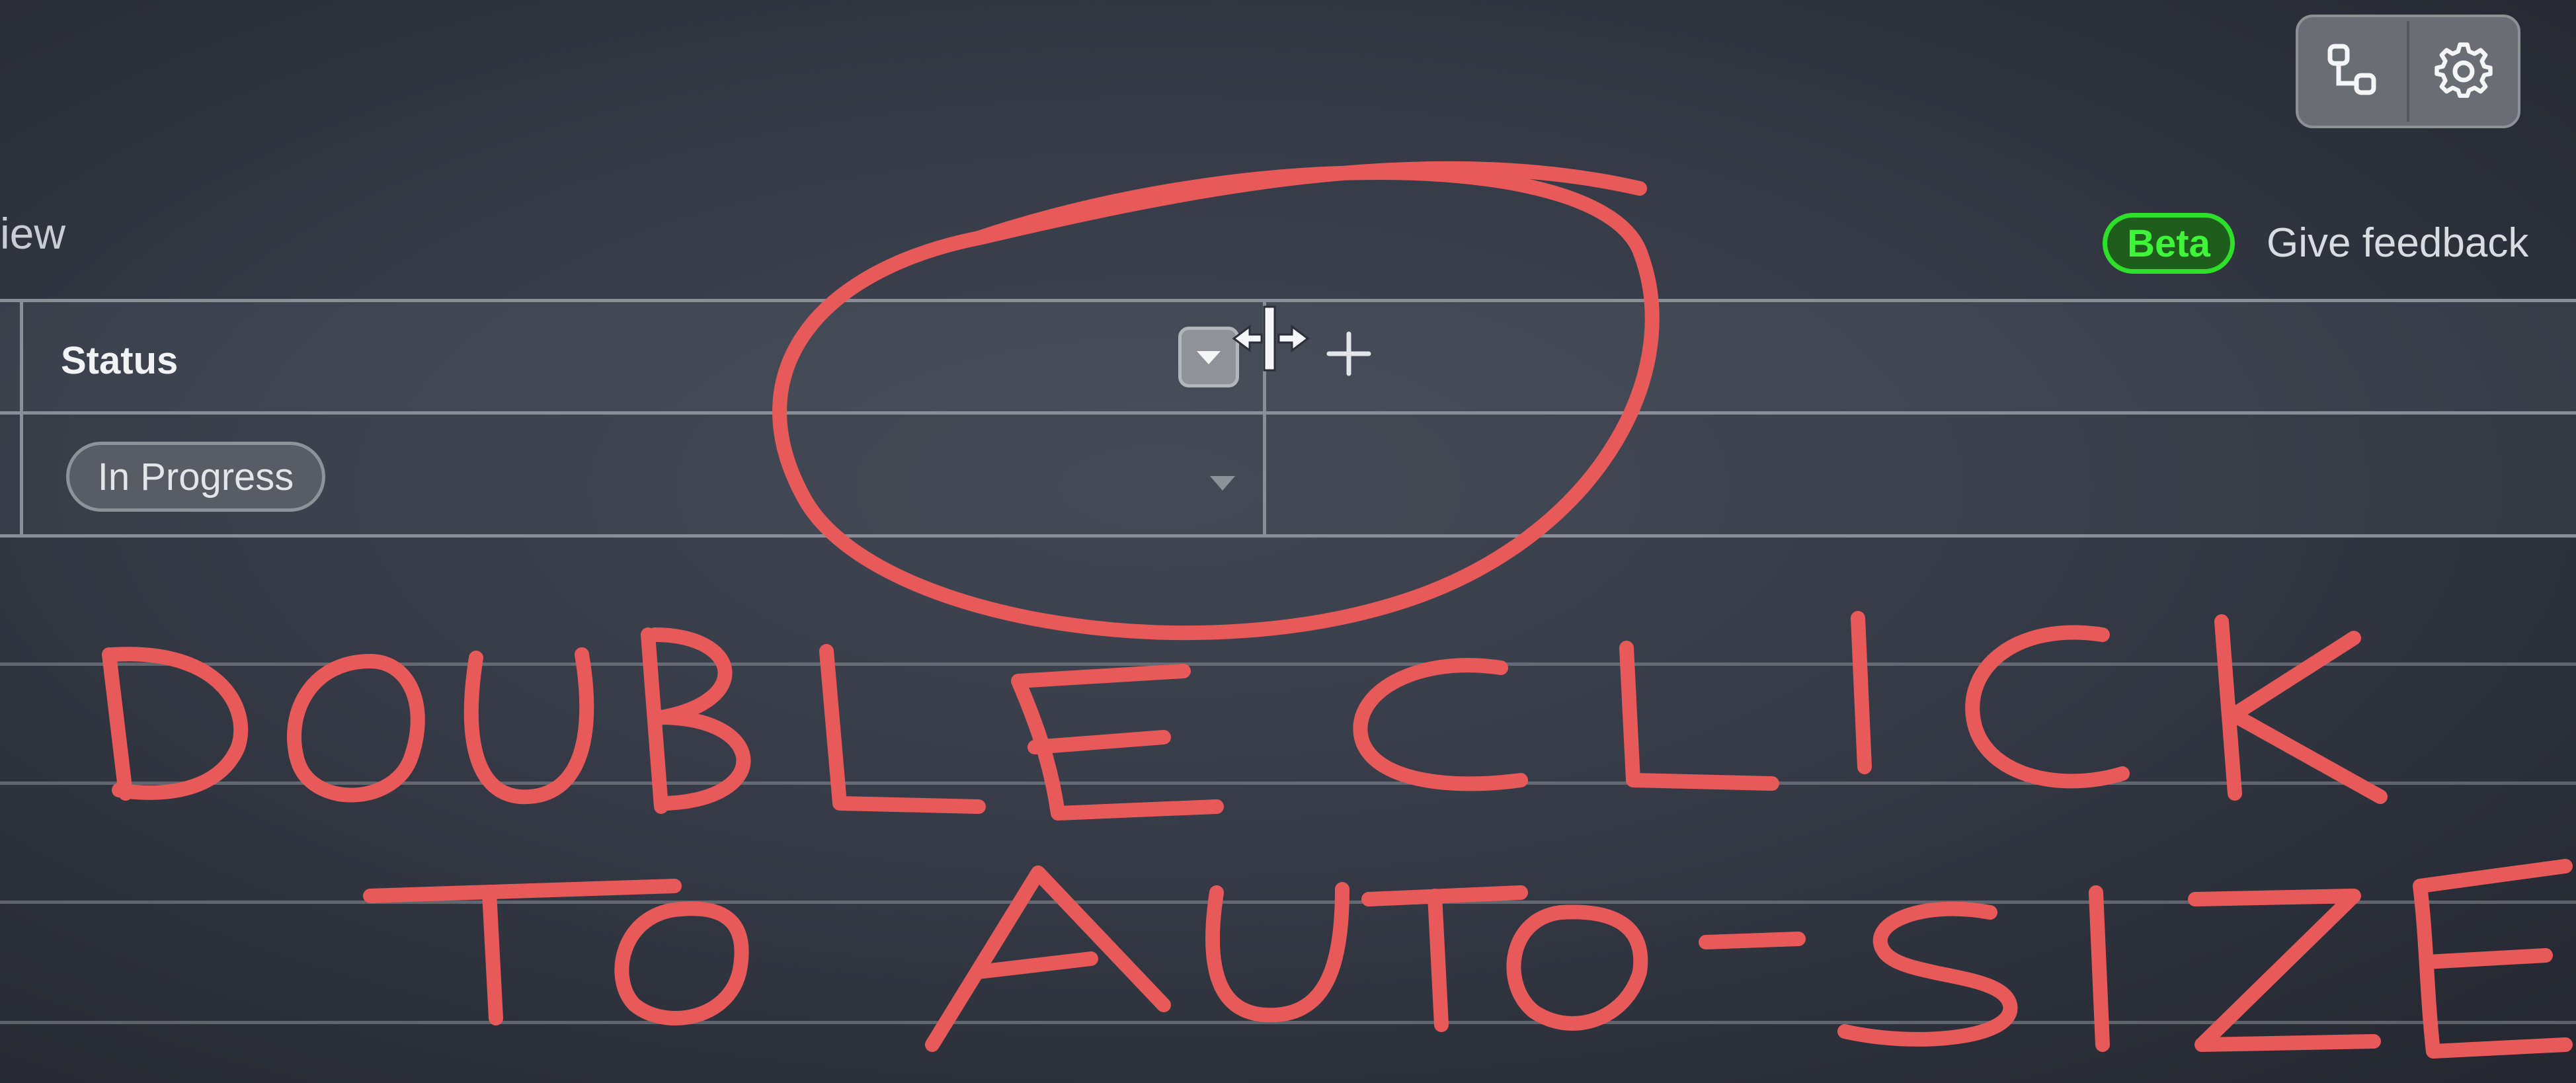 The height and width of the screenshot is (1083, 2576). I want to click on add-column-icon, so click(1349, 354).